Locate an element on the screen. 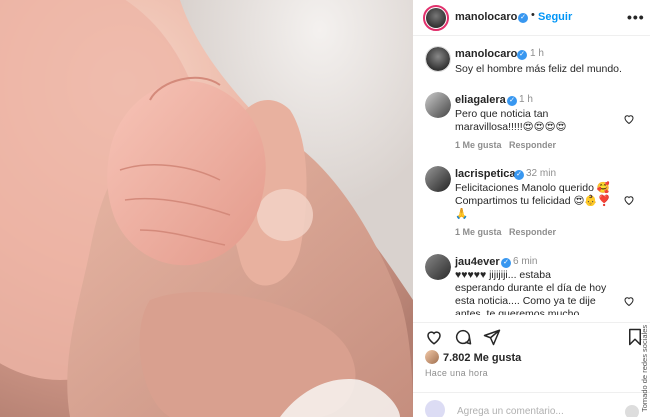 This screenshot has height=417, width=650. photo-credit-text: Tomado de redes sociales is located at coordinates (644, 368).